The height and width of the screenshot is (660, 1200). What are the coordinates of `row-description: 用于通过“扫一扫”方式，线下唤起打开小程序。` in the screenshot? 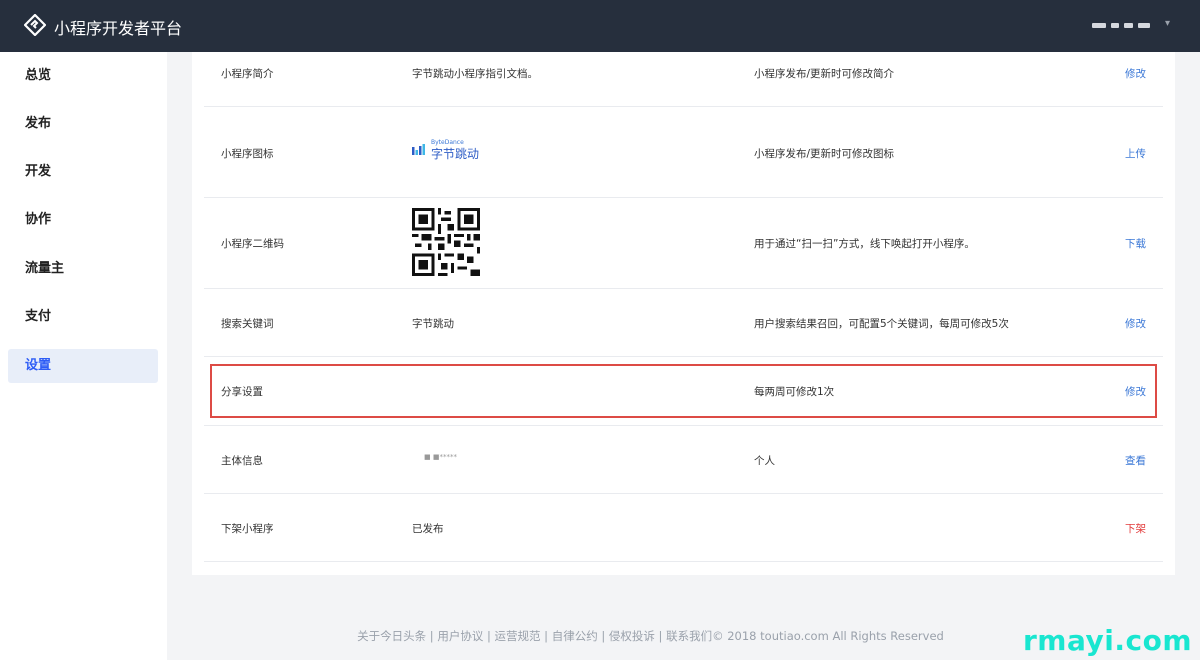 It's located at (864, 244).